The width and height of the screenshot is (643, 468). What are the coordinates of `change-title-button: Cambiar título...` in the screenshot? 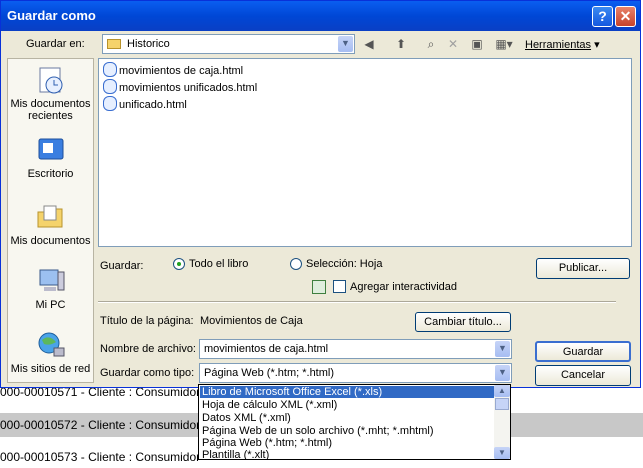 It's located at (463, 322).